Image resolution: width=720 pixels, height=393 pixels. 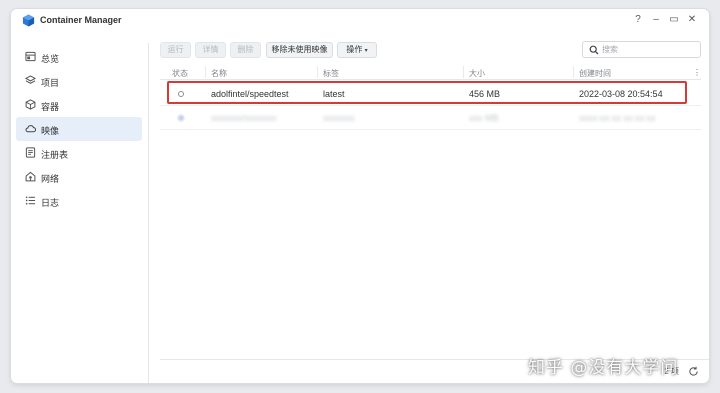 What do you see at coordinates (477, 73) in the screenshot?
I see `column-header-size: 大小` at bounding box center [477, 73].